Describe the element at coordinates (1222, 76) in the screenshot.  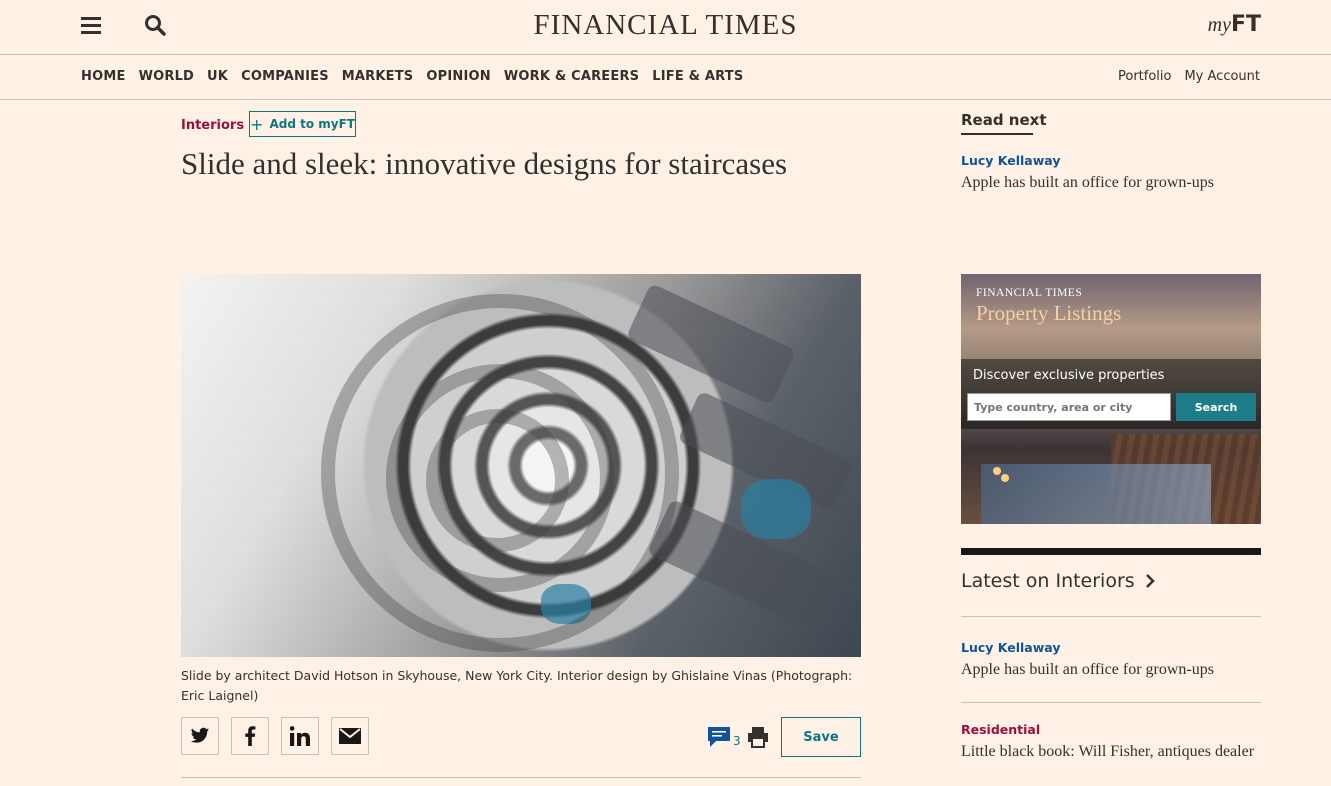
I see `my-account-link: My Account` at that location.